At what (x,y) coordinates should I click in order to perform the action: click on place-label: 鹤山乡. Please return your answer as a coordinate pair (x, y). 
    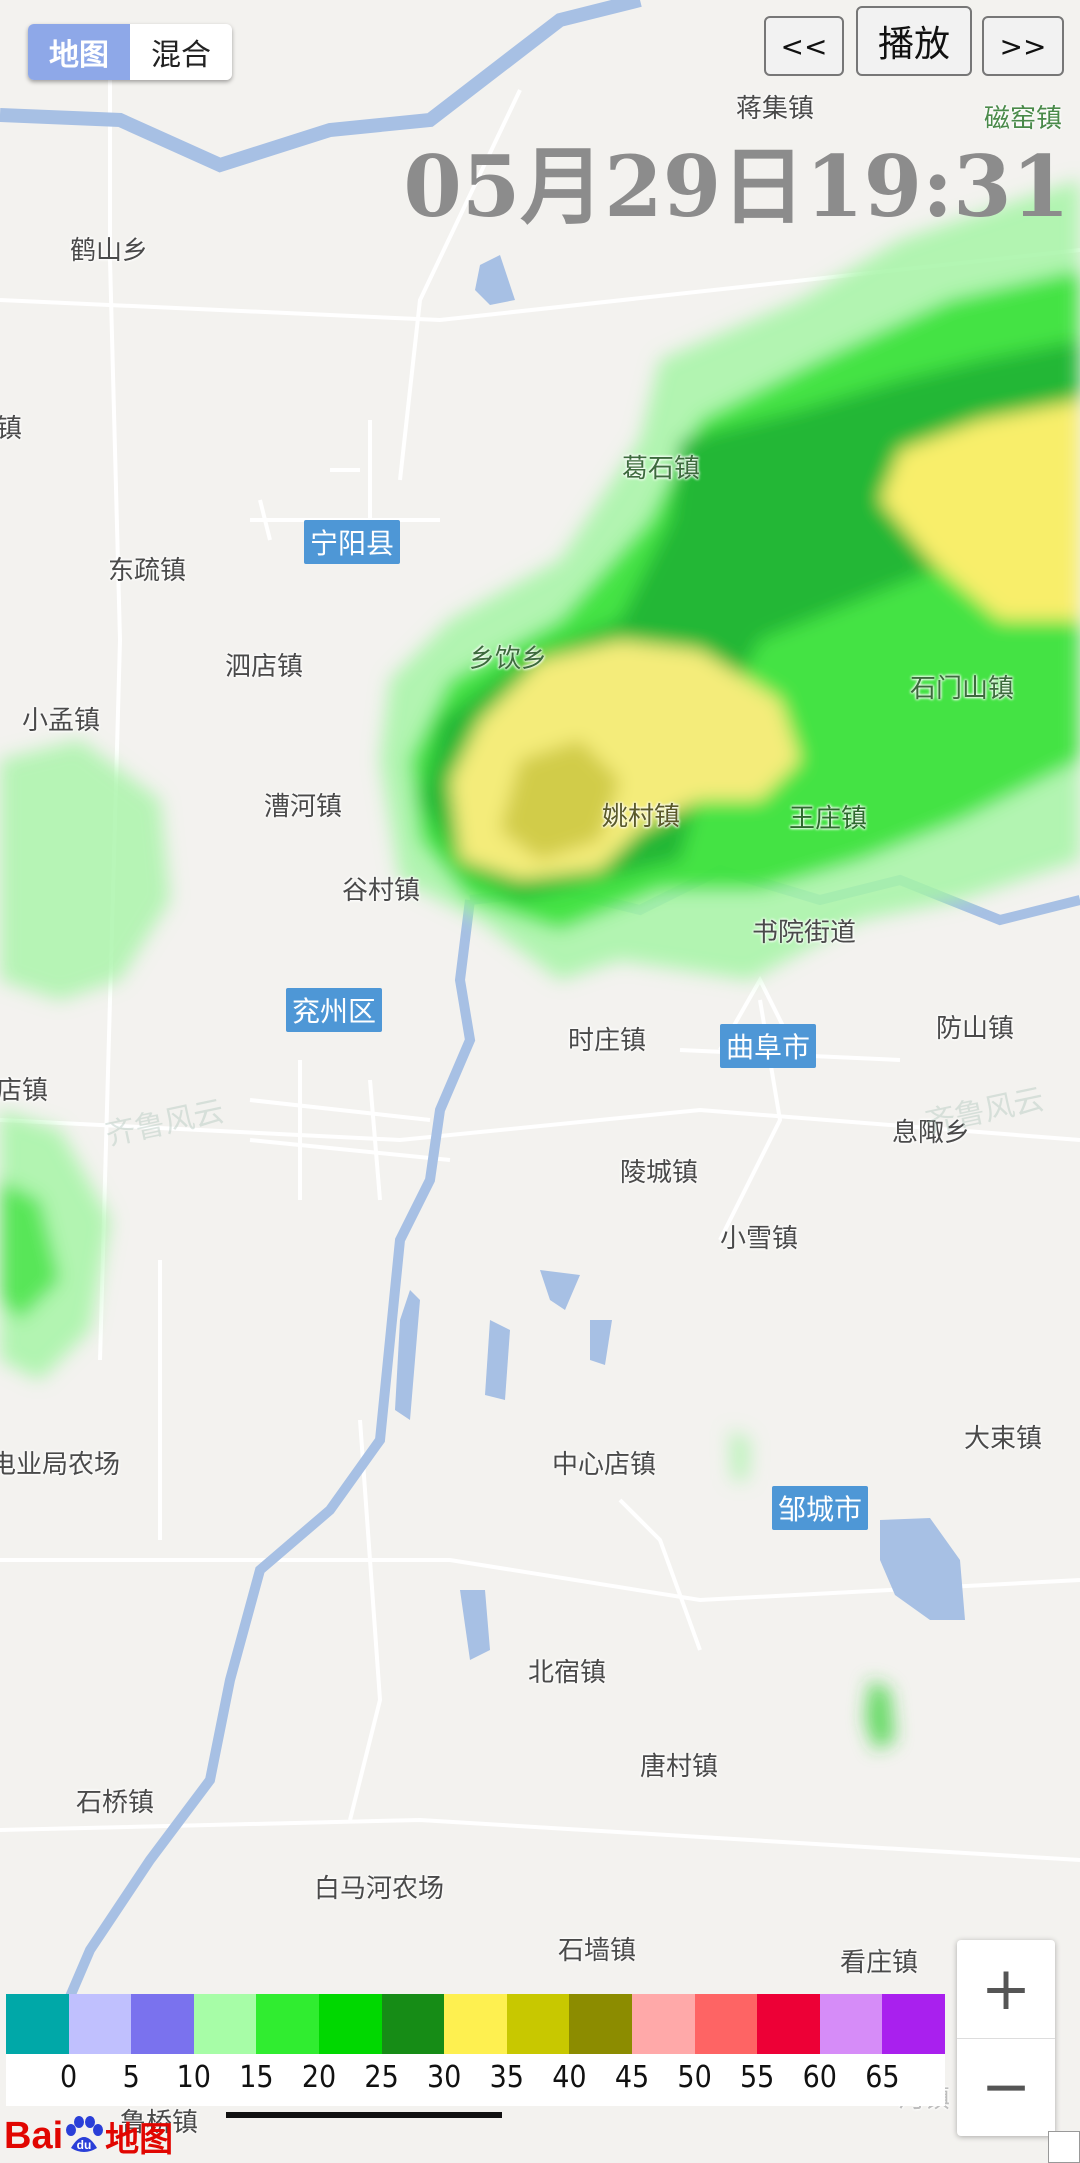
    Looking at the image, I should click on (109, 251).